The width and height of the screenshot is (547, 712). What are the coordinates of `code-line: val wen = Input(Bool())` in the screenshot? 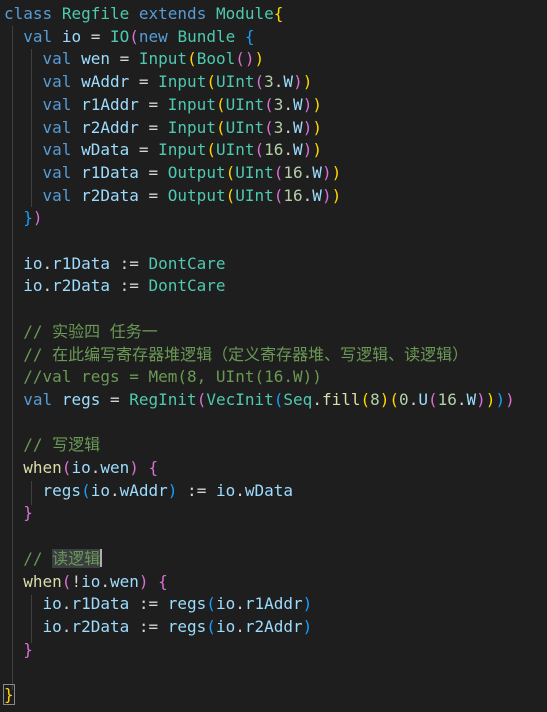 It's located at (134, 59).